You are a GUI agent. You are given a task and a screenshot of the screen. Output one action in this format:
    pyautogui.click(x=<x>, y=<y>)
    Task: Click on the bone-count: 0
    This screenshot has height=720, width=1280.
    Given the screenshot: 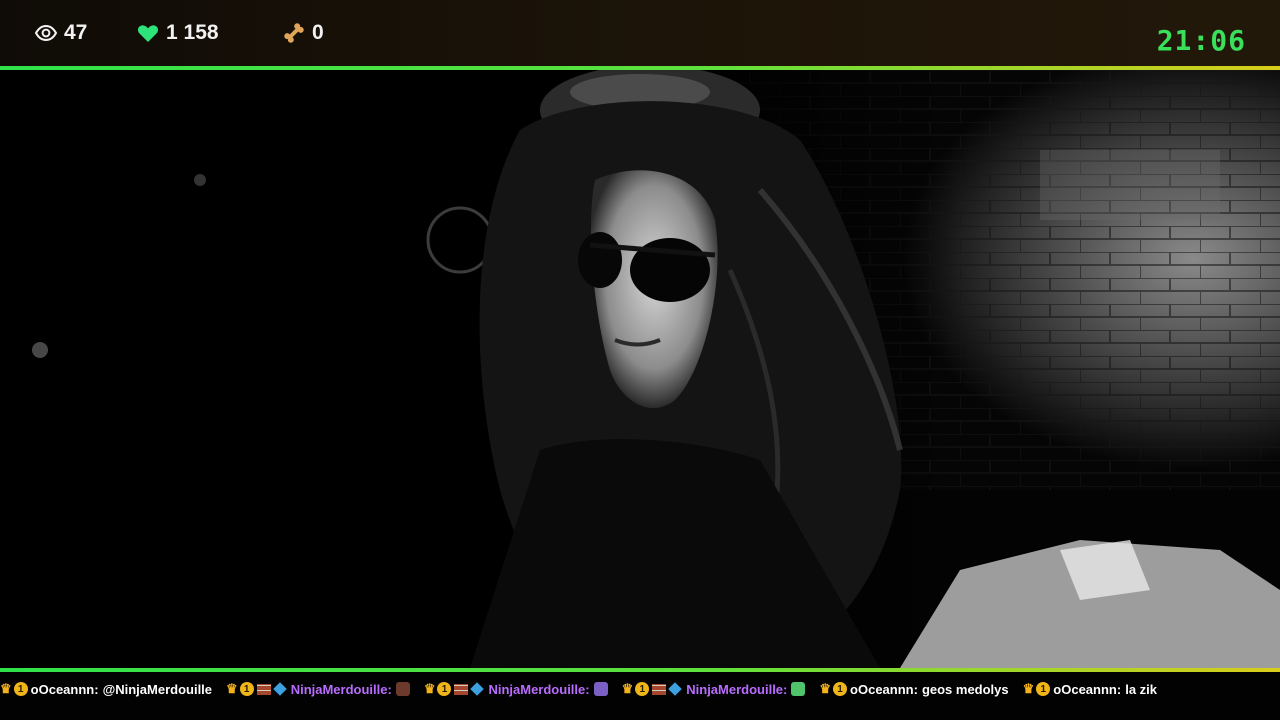 What is the action you would take?
    pyautogui.click(x=303, y=33)
    